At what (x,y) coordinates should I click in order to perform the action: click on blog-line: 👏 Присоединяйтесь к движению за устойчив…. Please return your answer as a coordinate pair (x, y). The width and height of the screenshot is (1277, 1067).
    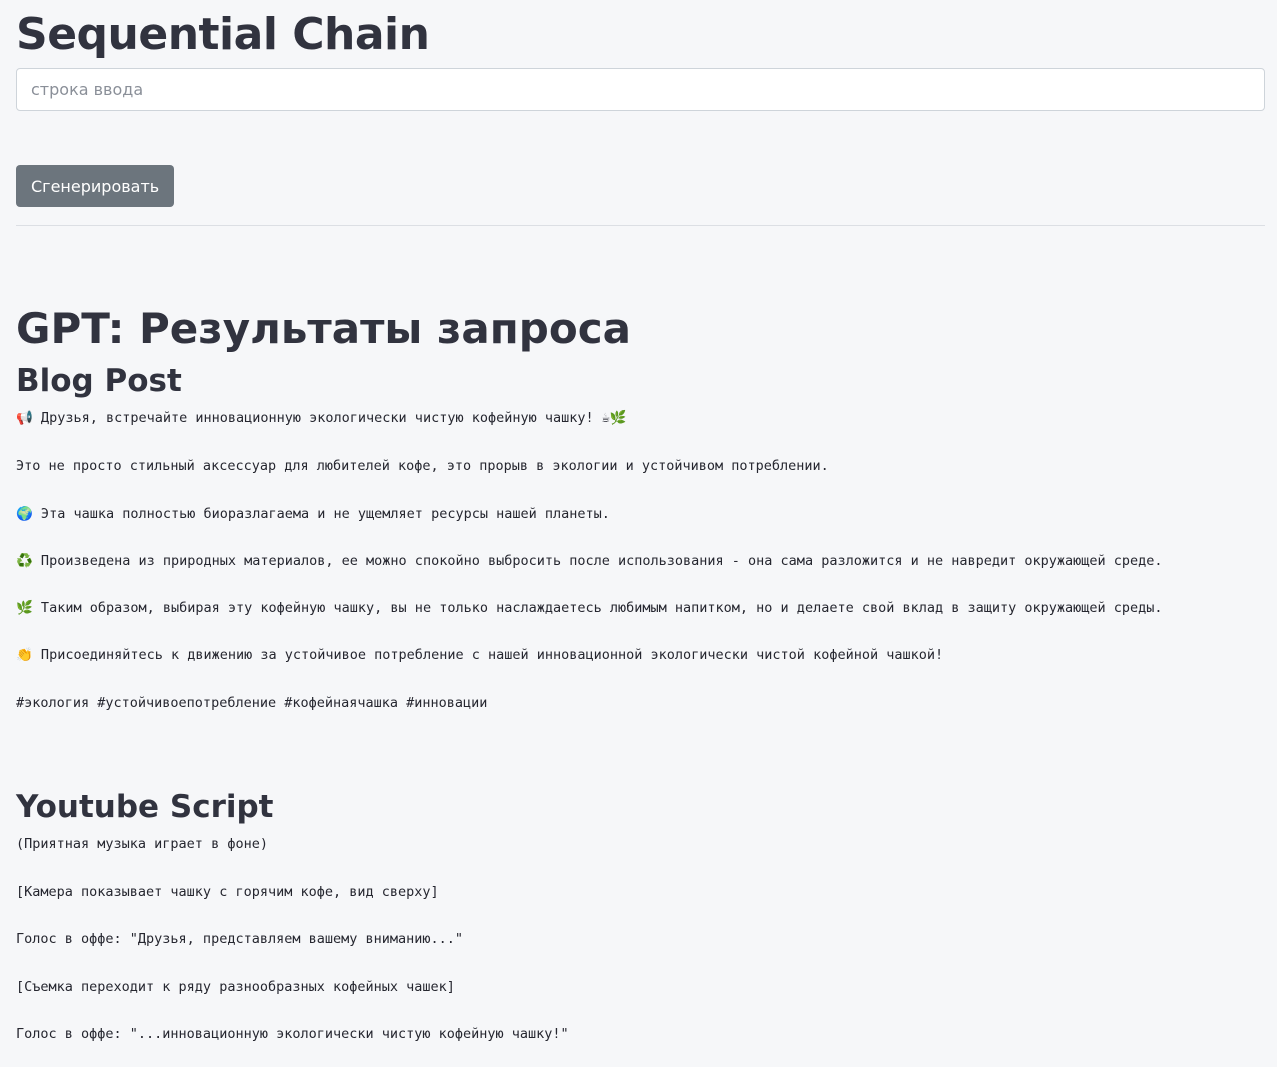
    Looking at the image, I should click on (480, 655).